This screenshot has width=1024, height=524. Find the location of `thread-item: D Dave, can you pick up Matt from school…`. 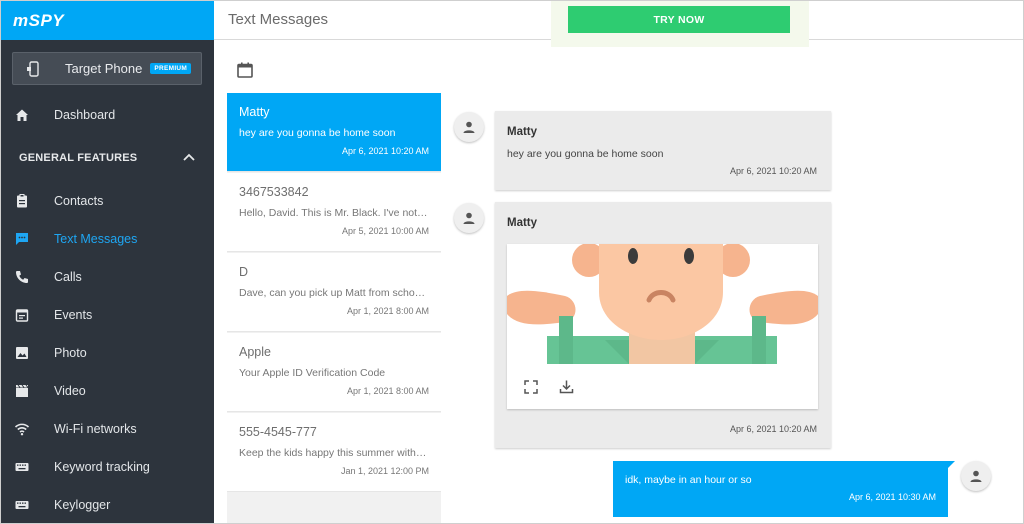

thread-item: D Dave, can you pick up Matt from school… is located at coordinates (334, 292).